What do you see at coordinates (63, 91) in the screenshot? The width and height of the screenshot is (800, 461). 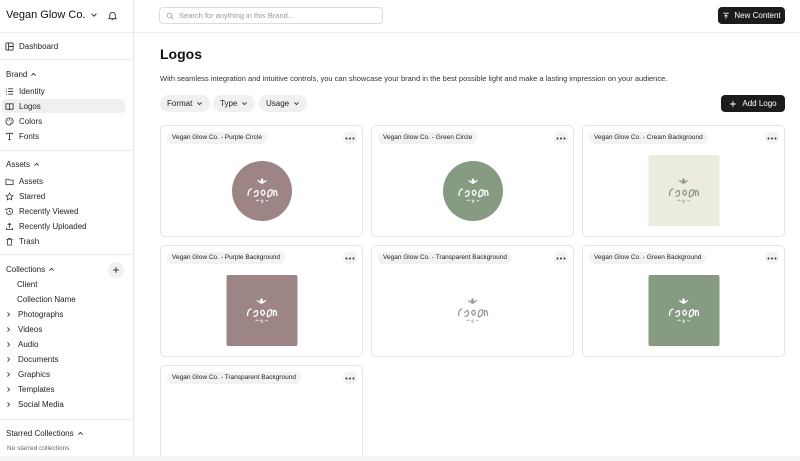 I see `sidebar-item-identity: Identity` at bounding box center [63, 91].